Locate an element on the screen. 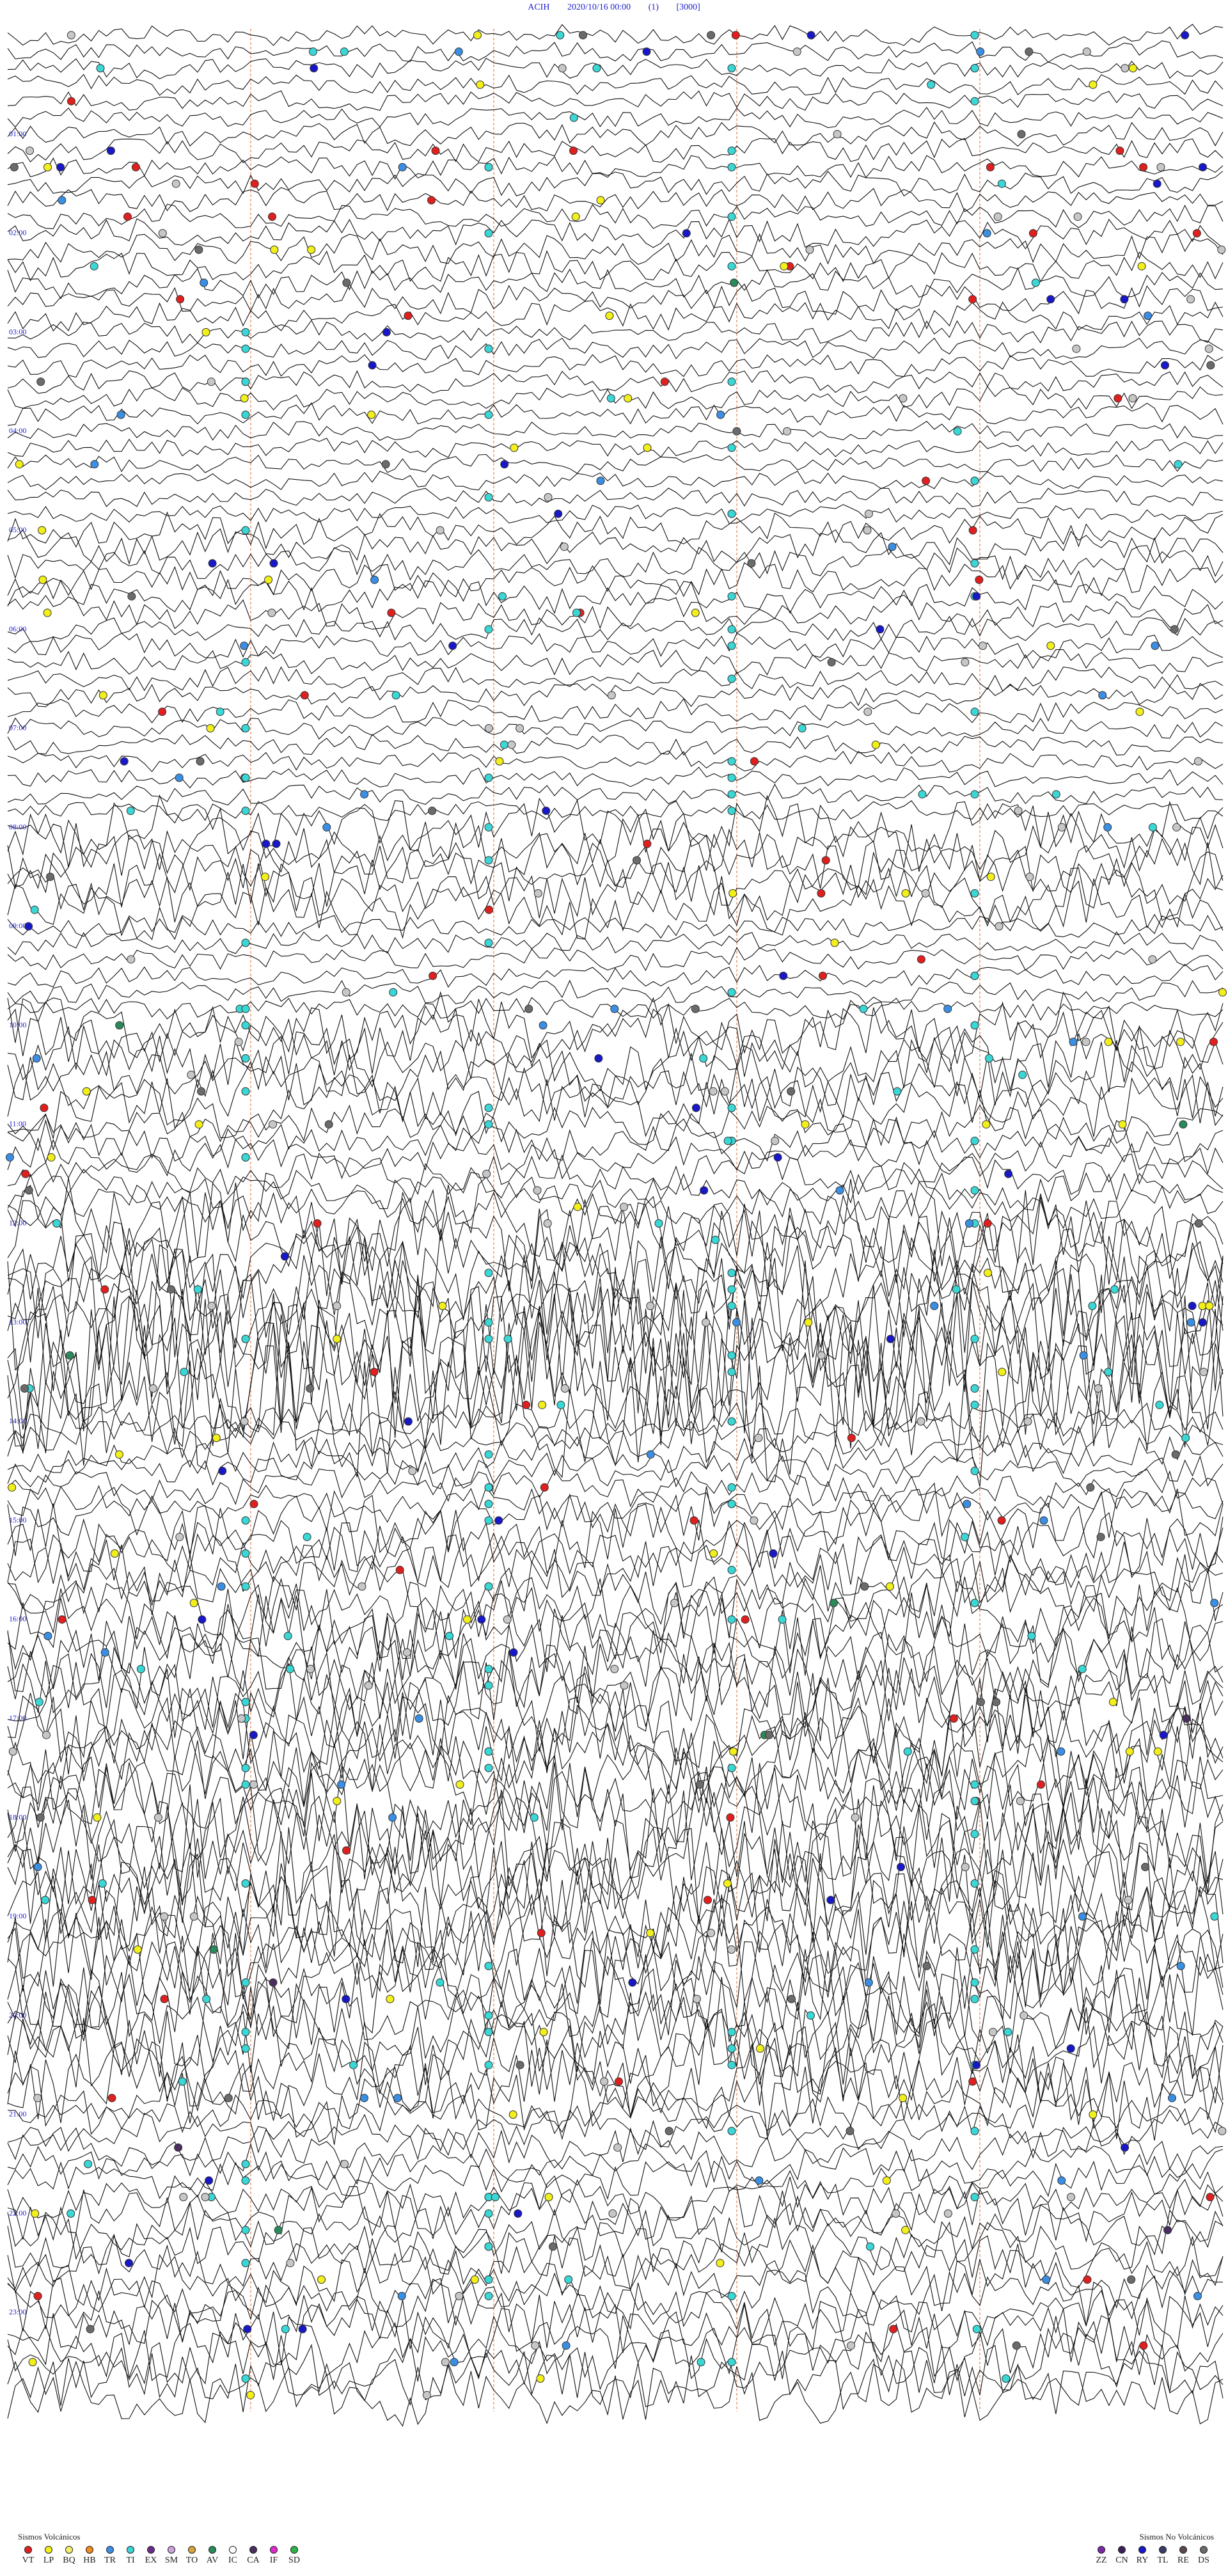  legend-code: TR is located at coordinates (110, 2560).